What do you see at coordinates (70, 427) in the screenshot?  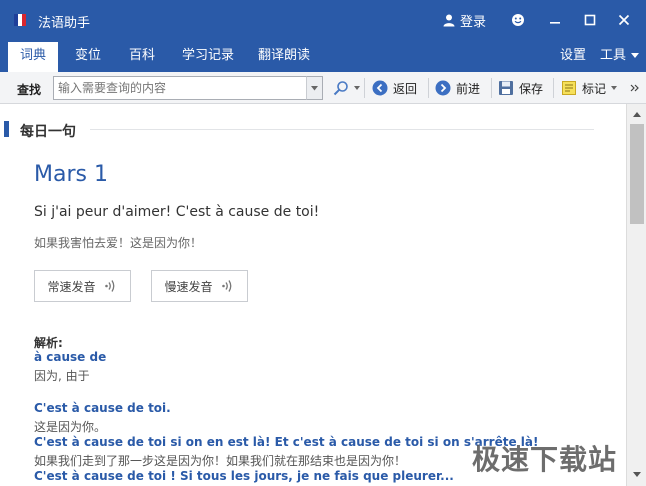 I see `analysis-chinese-example: 这是因为你。` at bounding box center [70, 427].